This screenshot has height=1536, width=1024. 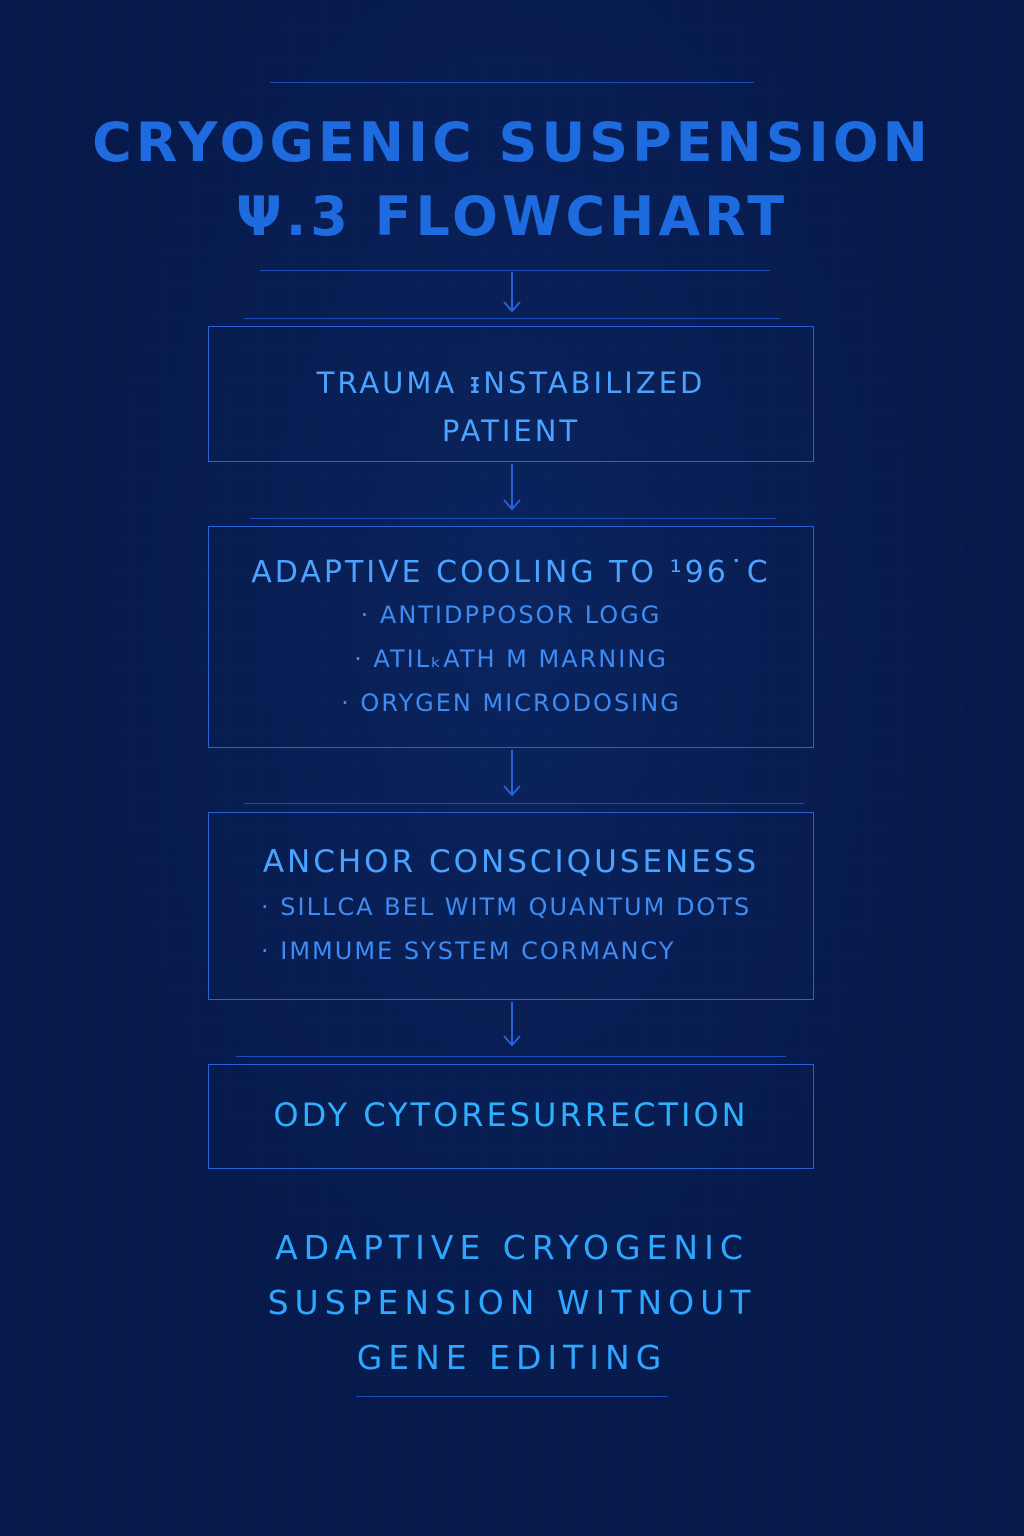 What do you see at coordinates (506, 907) in the screenshot?
I see `step-3-bullet-1: · SILLCA BEL WITM QUANTUM DOTS` at bounding box center [506, 907].